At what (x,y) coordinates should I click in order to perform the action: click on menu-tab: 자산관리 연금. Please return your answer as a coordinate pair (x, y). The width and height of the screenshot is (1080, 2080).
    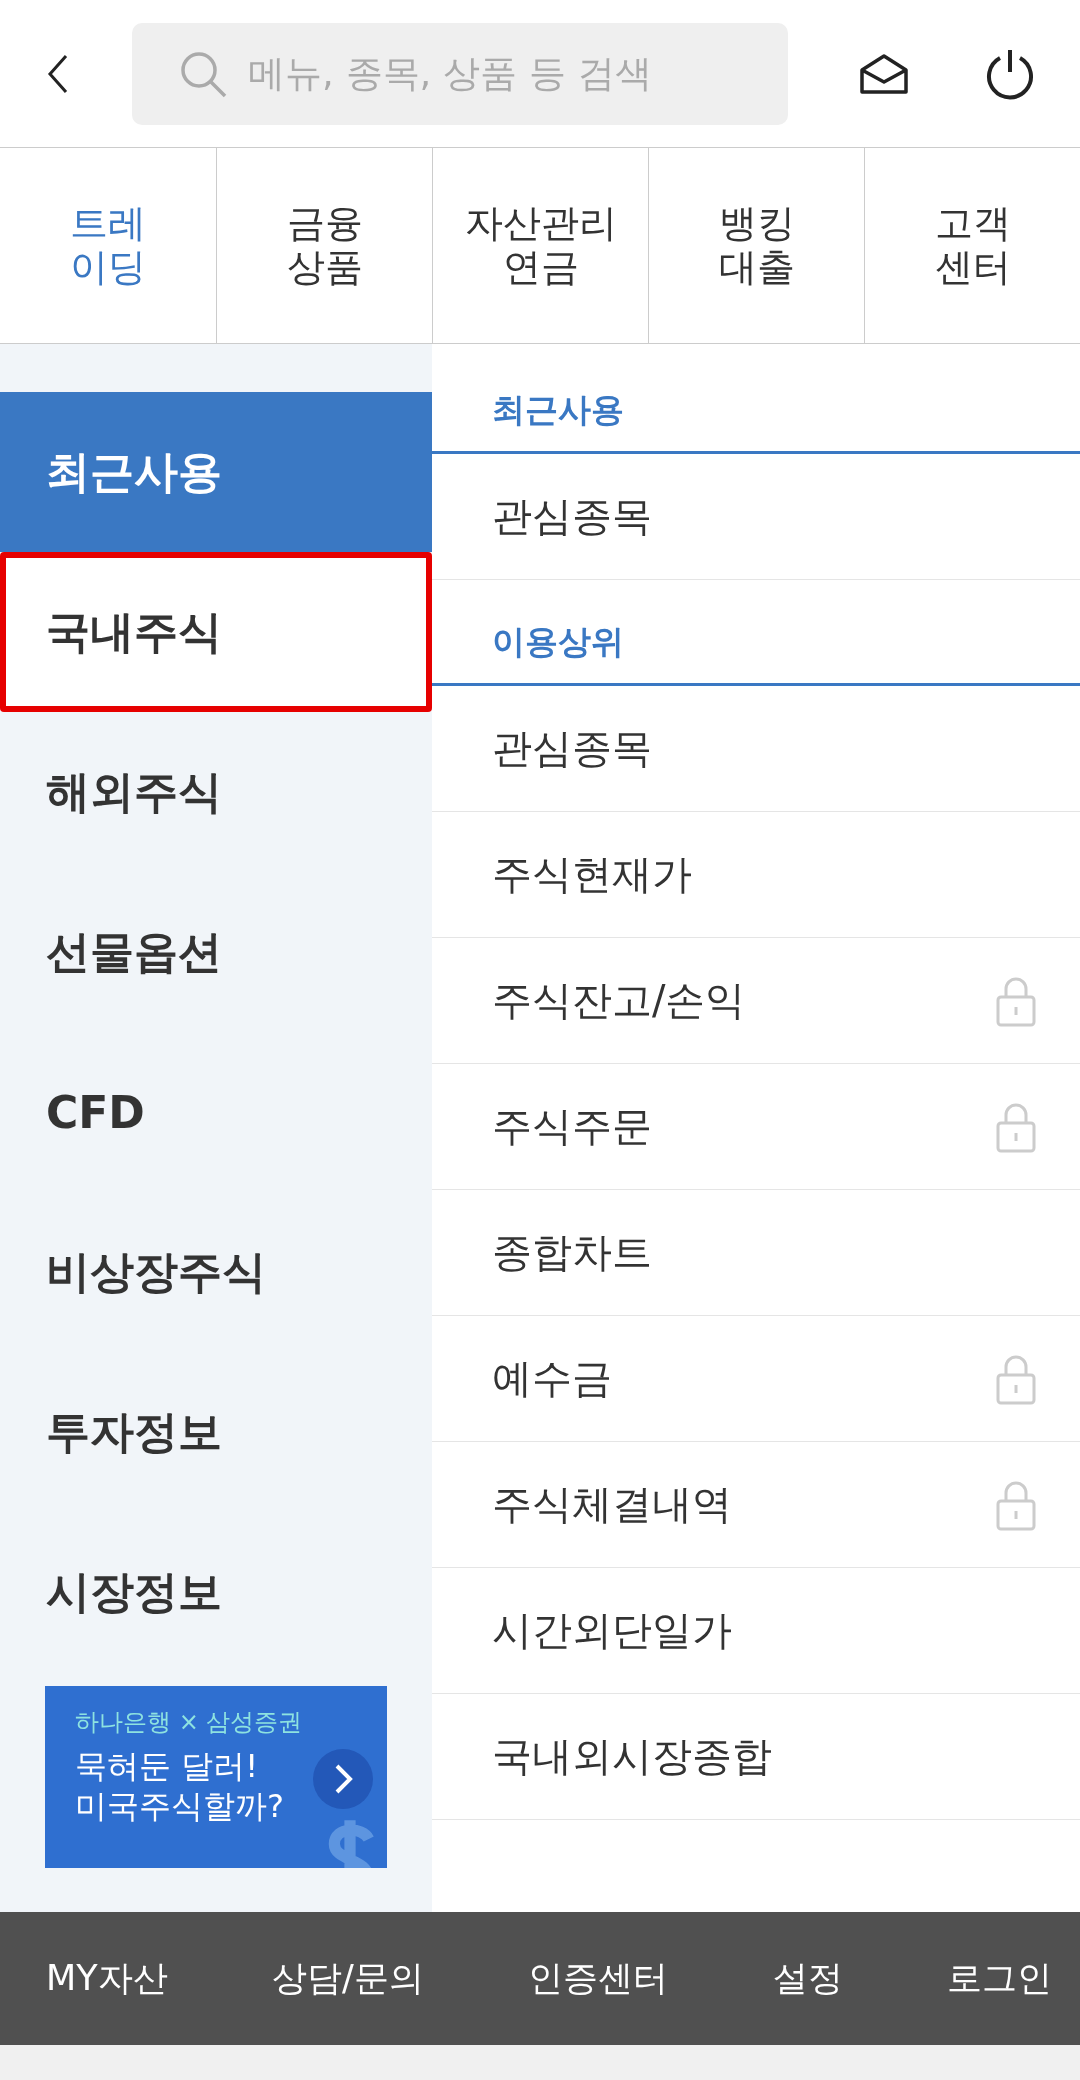
    Looking at the image, I should click on (540, 245).